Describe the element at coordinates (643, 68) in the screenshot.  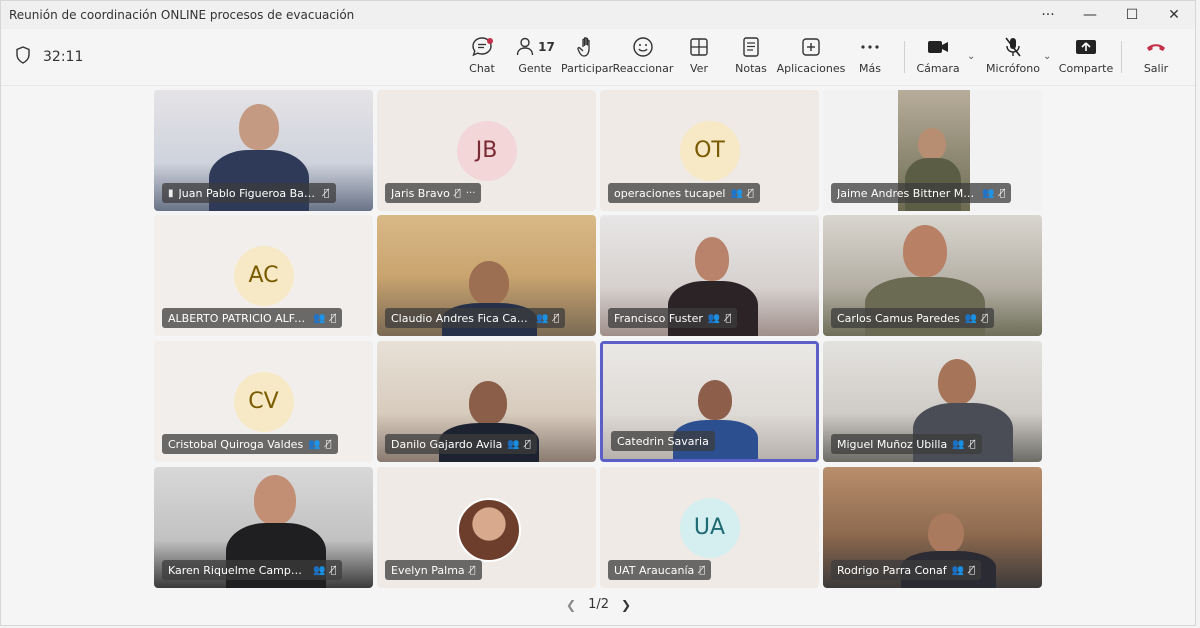
I see `react-label: Reaccionar` at that location.